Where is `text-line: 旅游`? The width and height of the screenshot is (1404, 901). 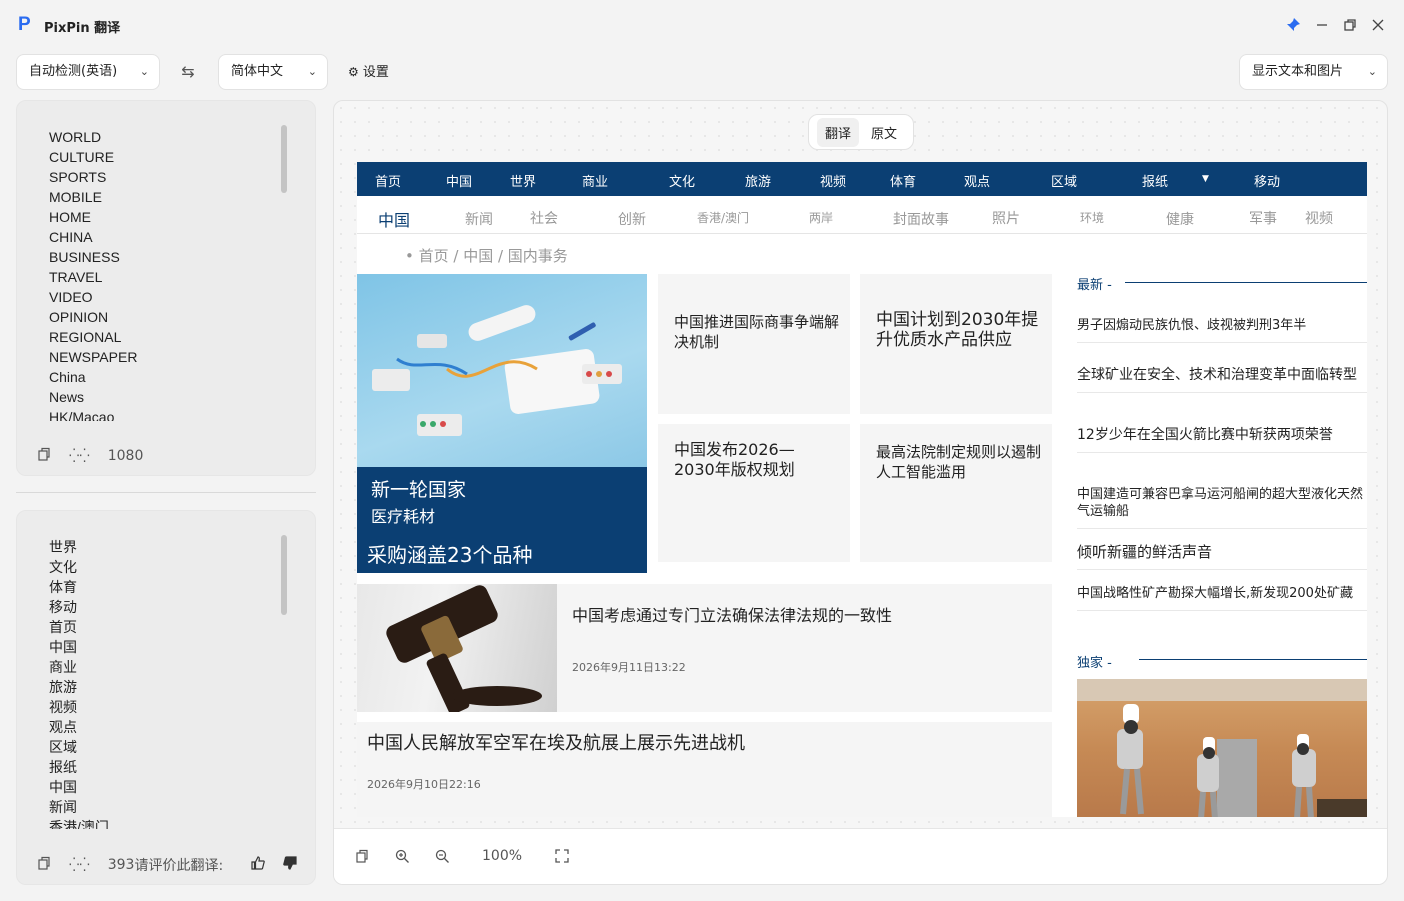 text-line: 旅游 is located at coordinates (63, 687).